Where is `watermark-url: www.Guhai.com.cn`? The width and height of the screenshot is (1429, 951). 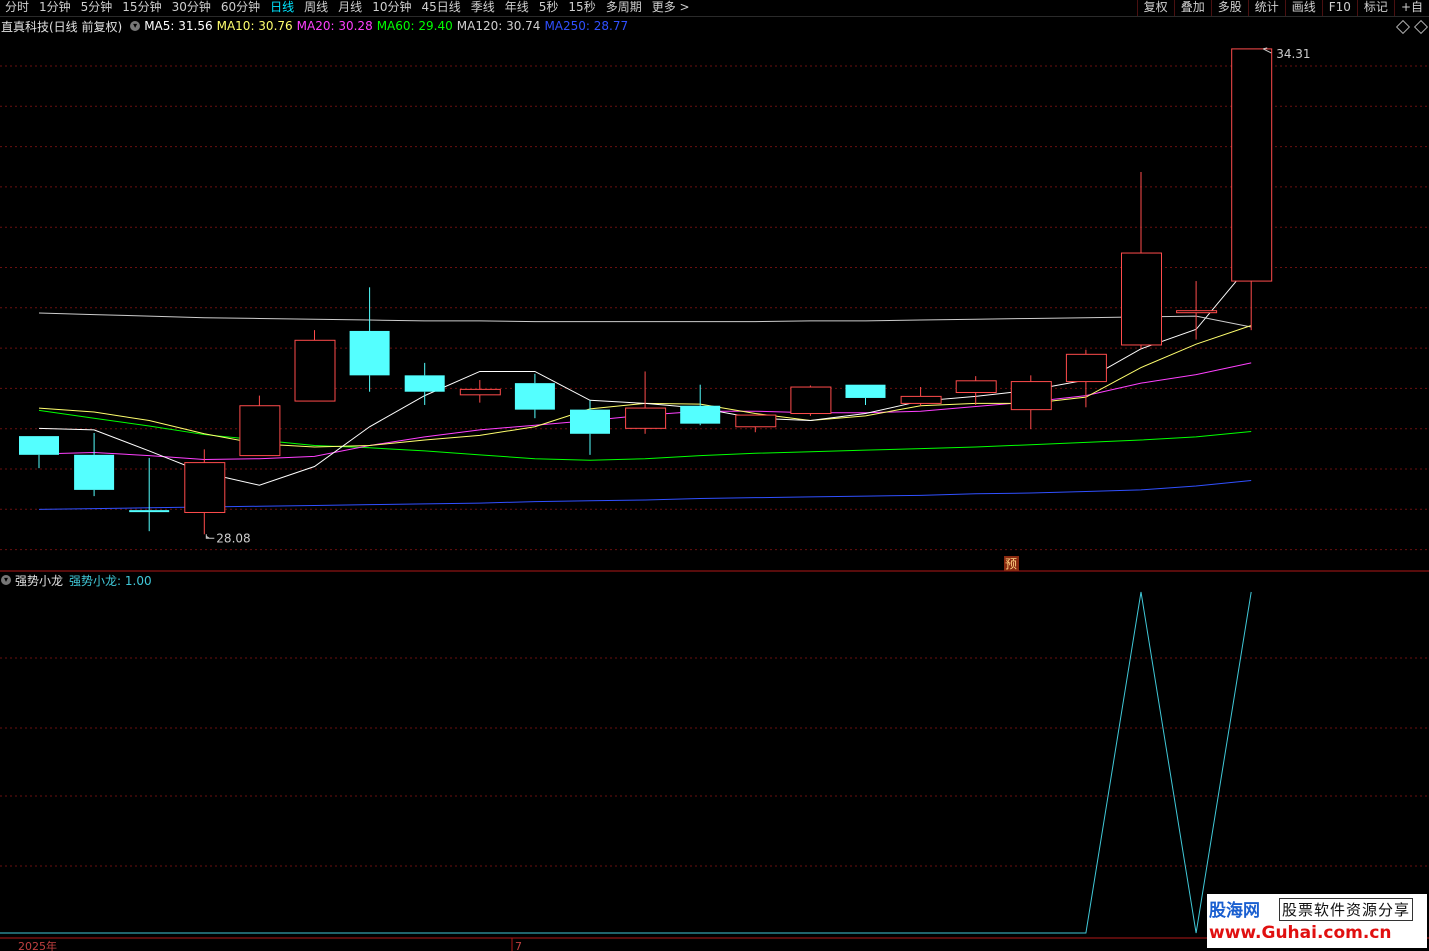 watermark-url: www.Guhai.com.cn is located at coordinates (1300, 933).